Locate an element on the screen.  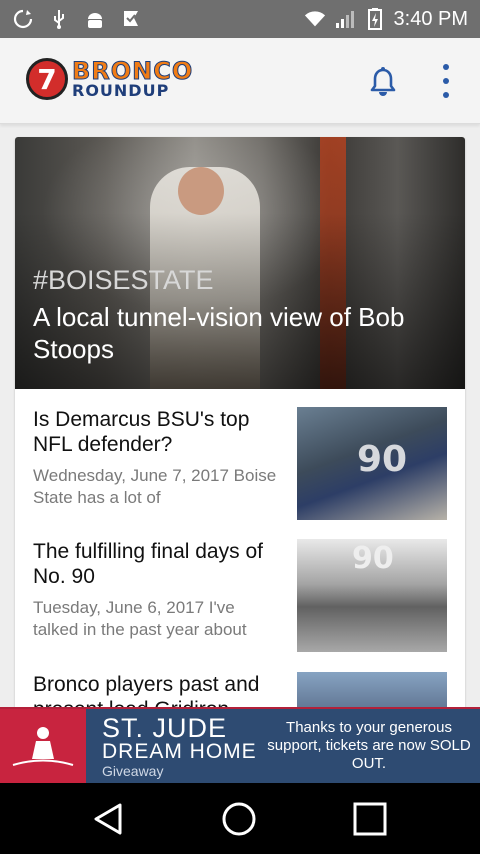
app-bar: 7 BRONCO ROUNDUP is located at coordinates (240, 81).